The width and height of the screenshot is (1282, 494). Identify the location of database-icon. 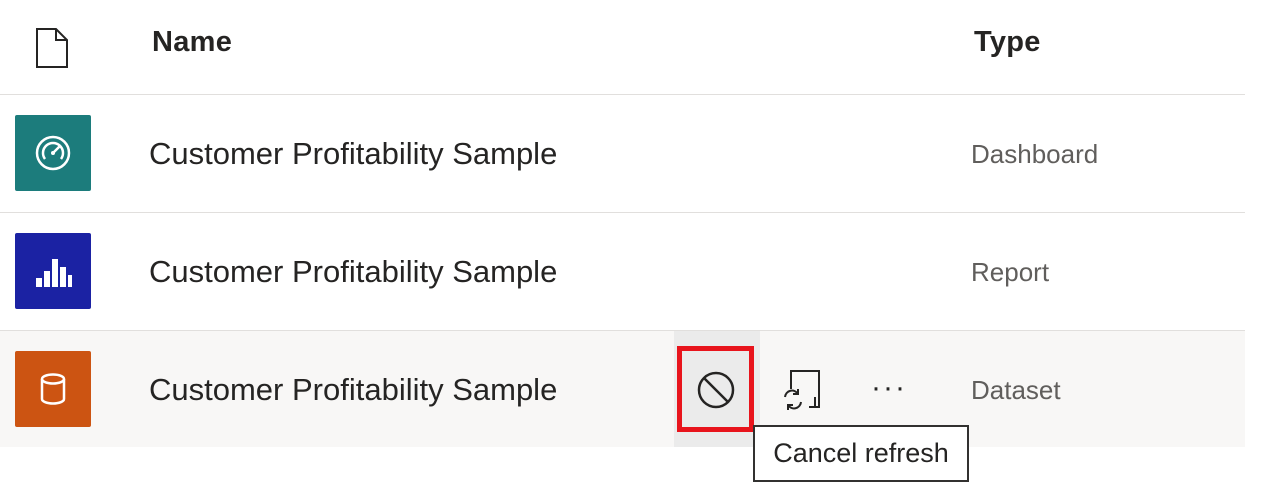
(53, 389).